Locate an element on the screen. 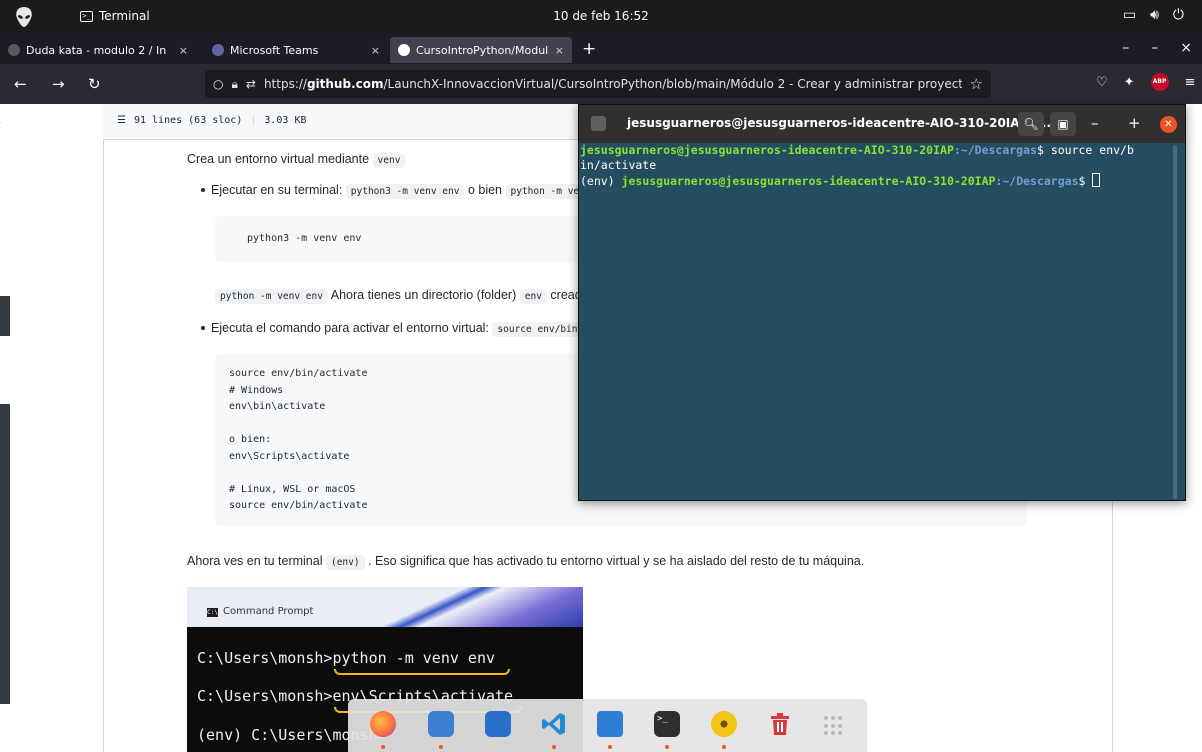 The image size is (1202, 752). power-icon: ⏻ is located at coordinates (1178, 15).